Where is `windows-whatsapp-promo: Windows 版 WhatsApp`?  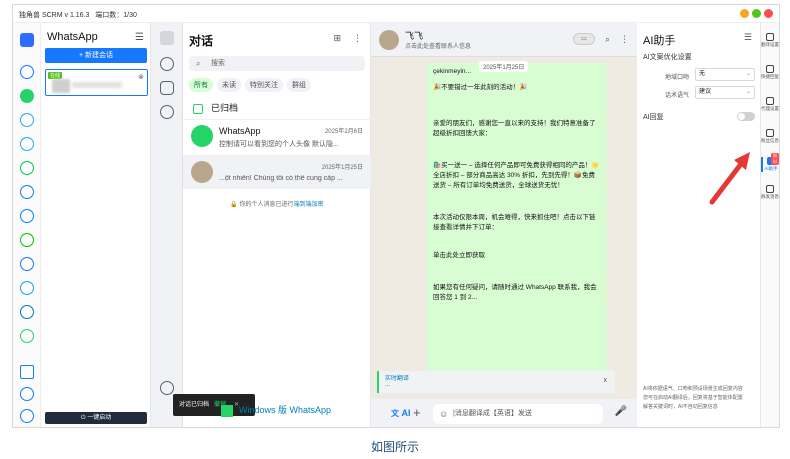 windows-whatsapp-promo: Windows 版 WhatsApp is located at coordinates (276, 410).